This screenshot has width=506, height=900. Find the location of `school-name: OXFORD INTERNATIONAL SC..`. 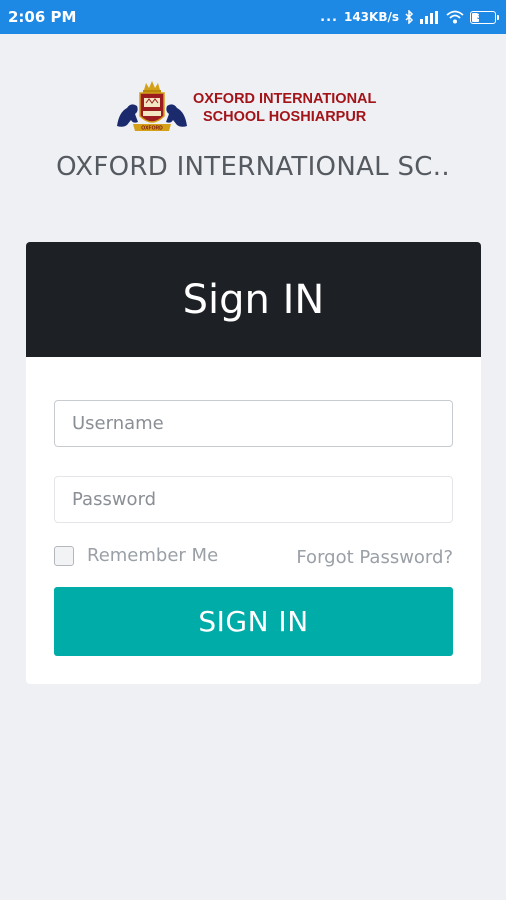

school-name: OXFORD INTERNATIONAL SC.. is located at coordinates (253, 167).